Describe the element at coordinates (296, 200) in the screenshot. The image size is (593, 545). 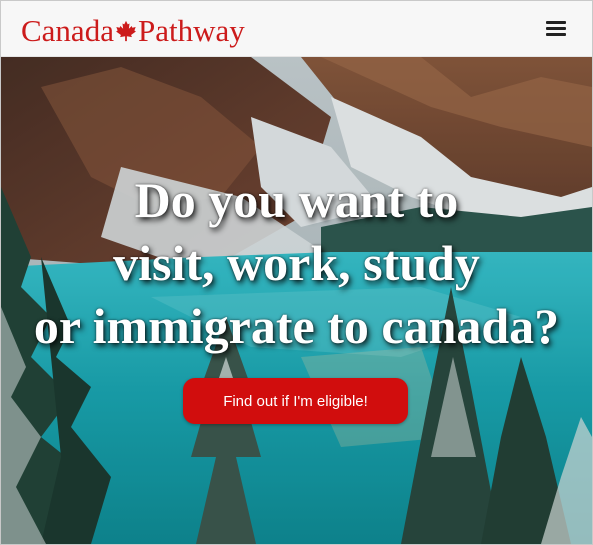
I see `hero-headline-line-1: Do you want to` at that location.